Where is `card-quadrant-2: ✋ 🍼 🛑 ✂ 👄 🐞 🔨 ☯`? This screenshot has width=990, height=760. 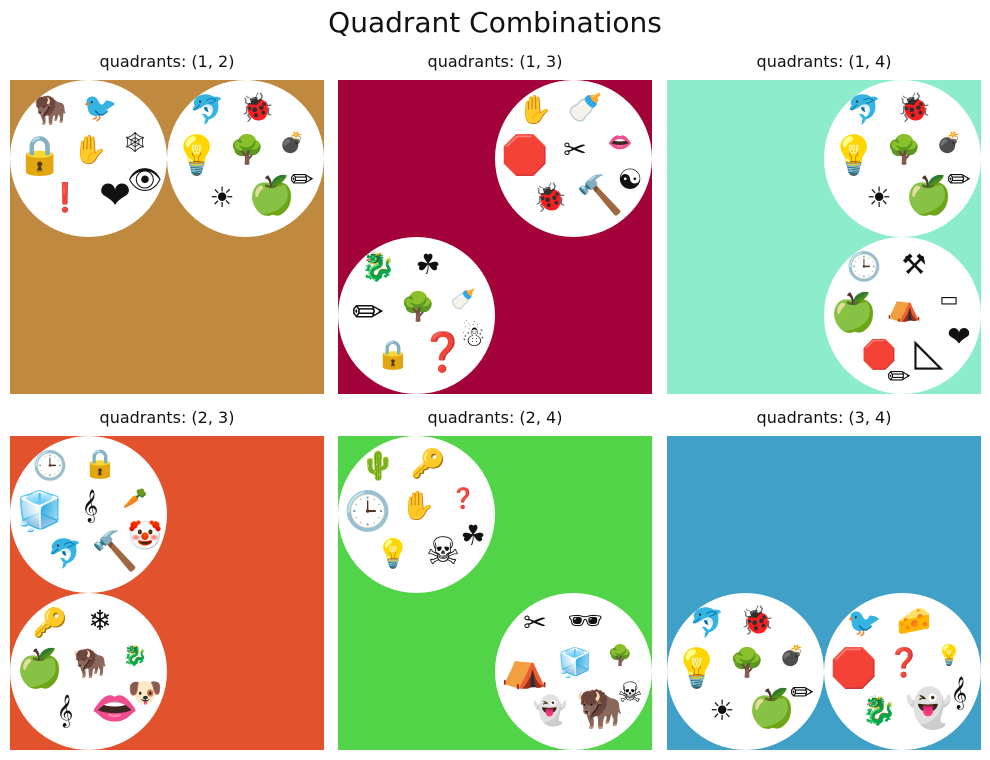 card-quadrant-2: ✋ 🍼 🛑 ✂ 👄 🐞 🔨 ☯ is located at coordinates (573, 158).